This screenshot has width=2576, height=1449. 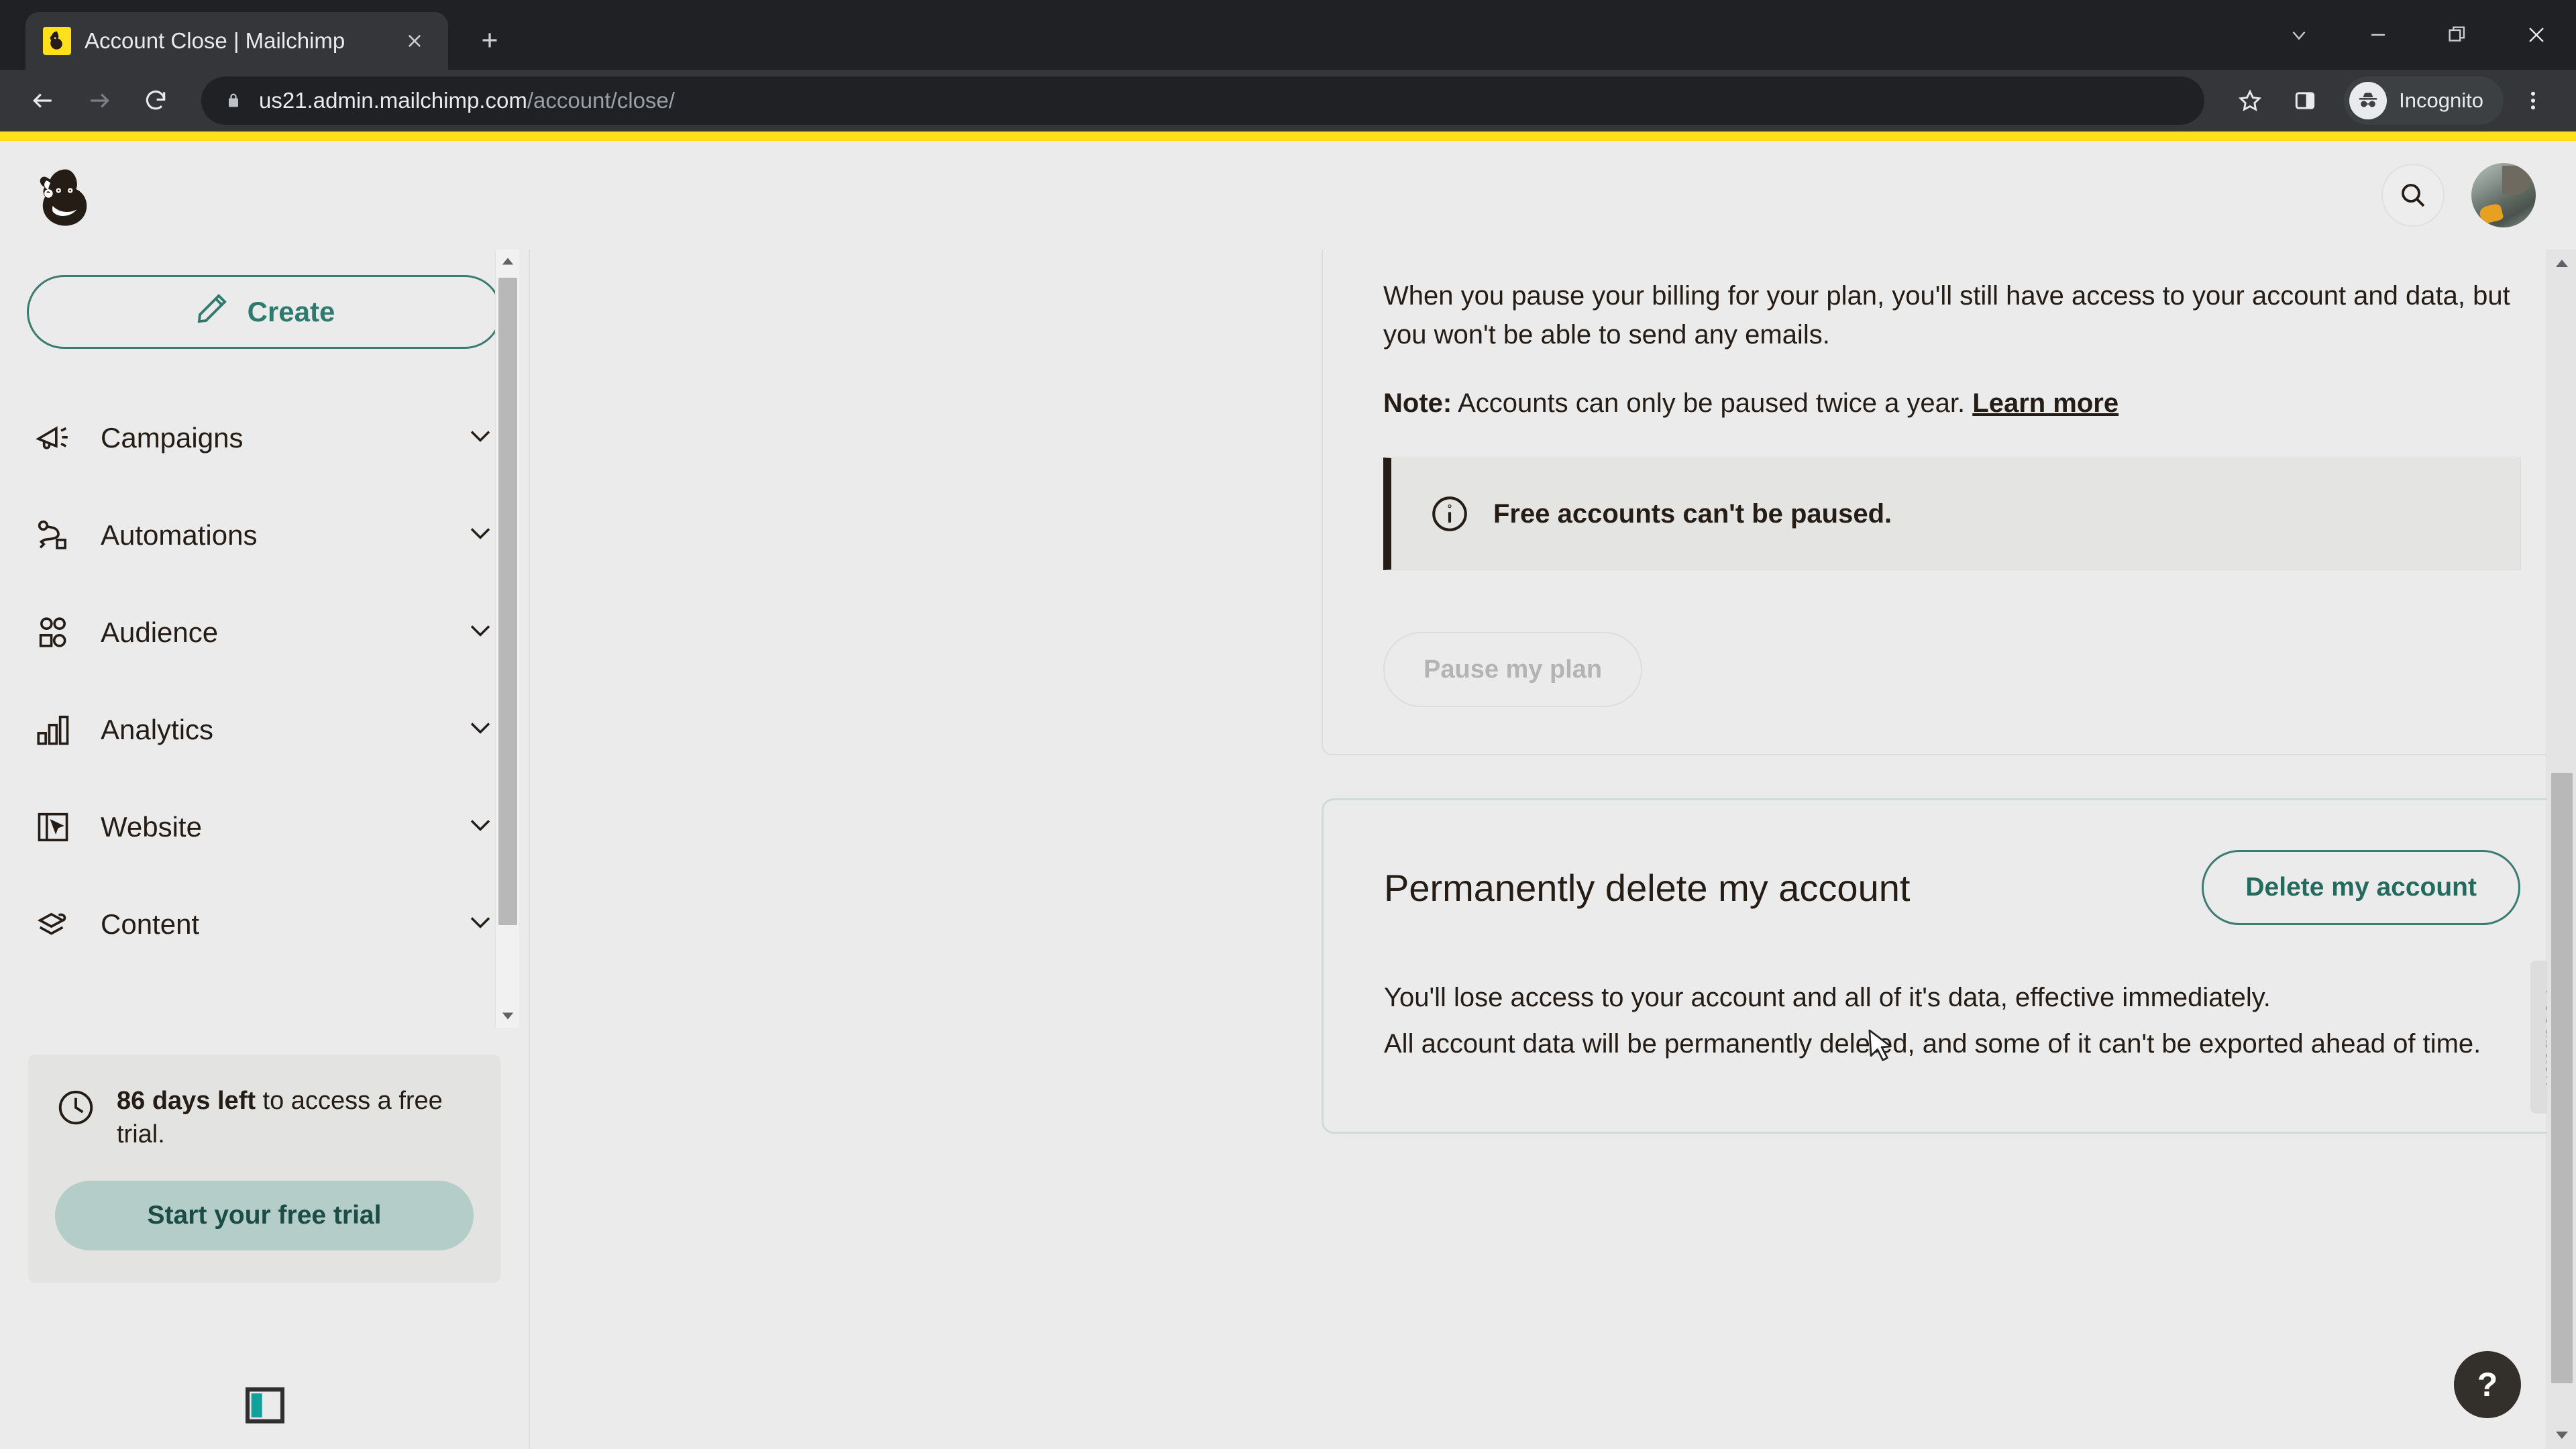 I want to click on address-bar: us21.admin.mailchimp.com/account/close/, so click(x=1203, y=100).